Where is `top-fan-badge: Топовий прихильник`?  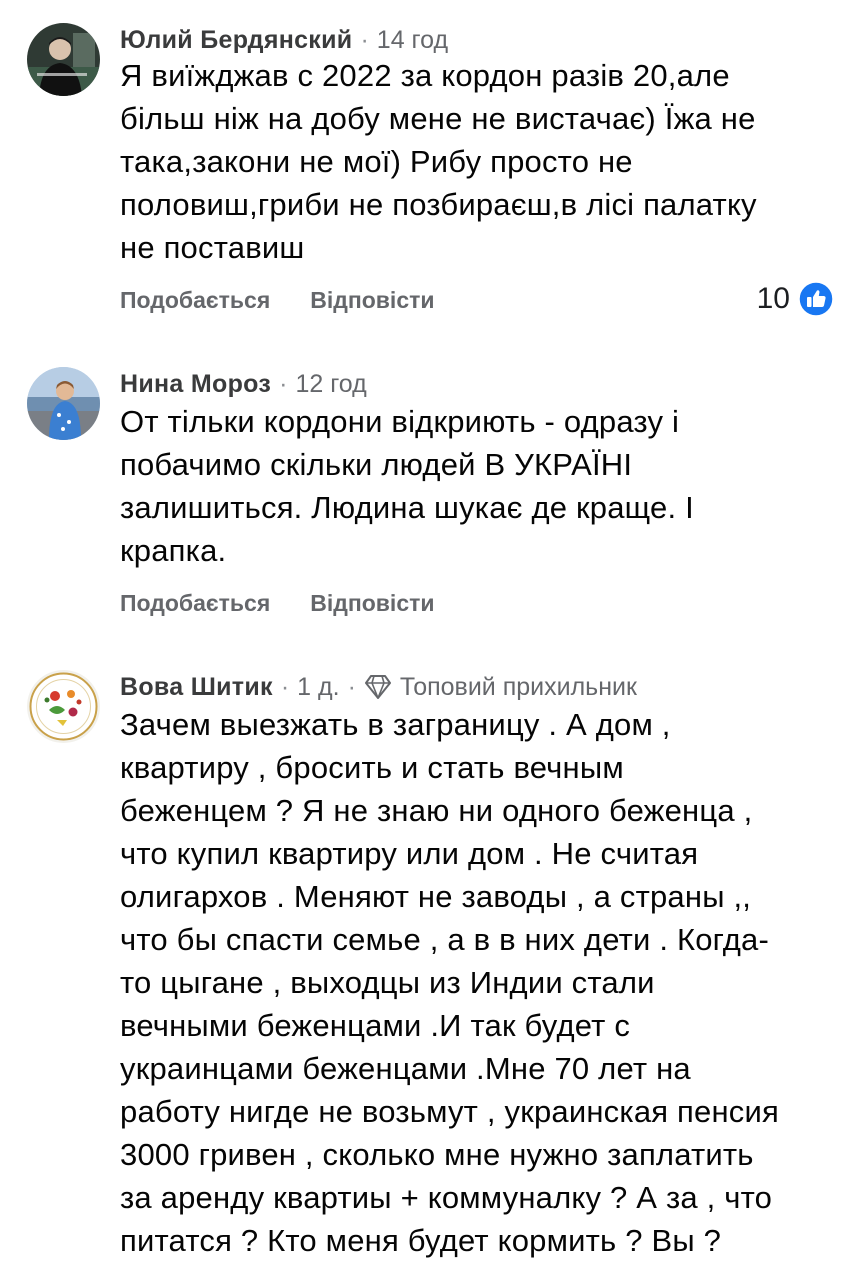
top-fan-badge: Топовий прихильник is located at coordinates (500, 687).